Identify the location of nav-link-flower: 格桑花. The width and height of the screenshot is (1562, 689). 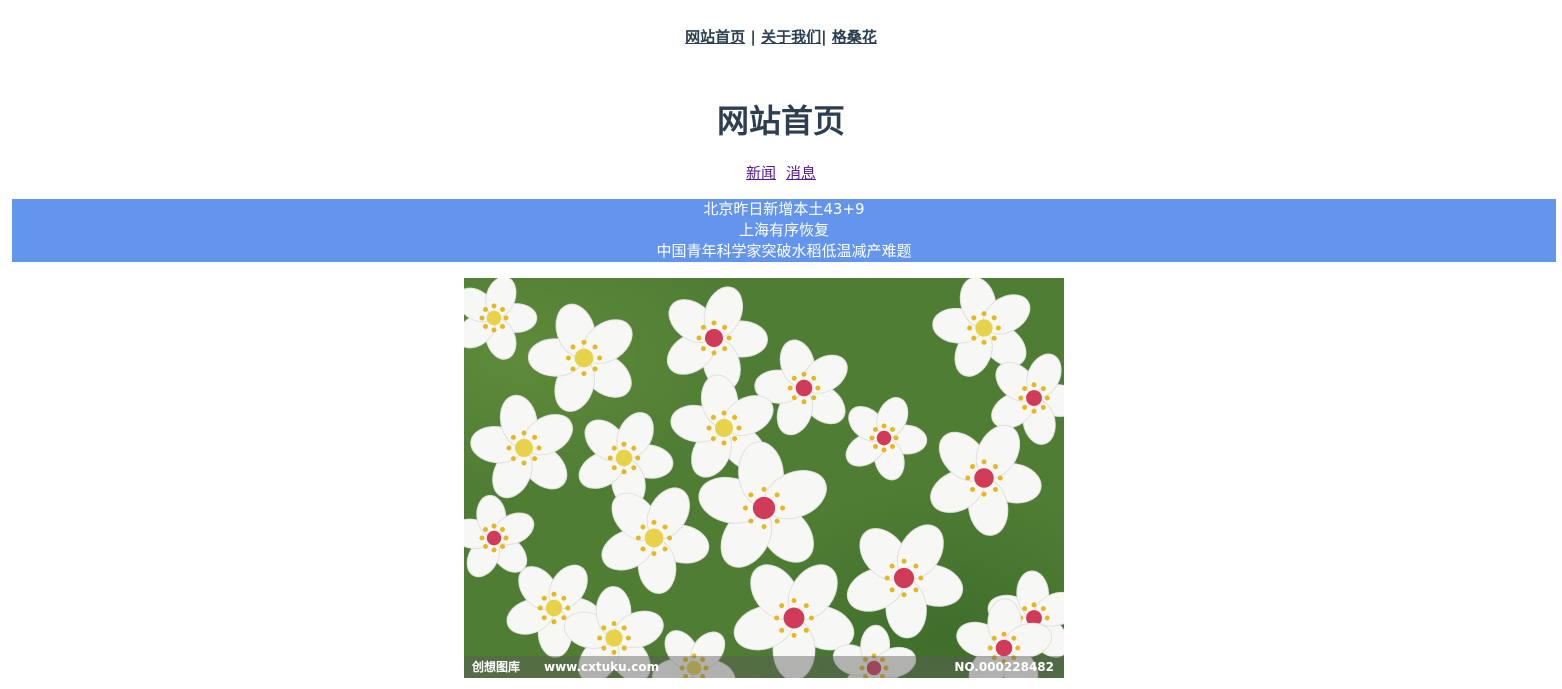
(854, 37).